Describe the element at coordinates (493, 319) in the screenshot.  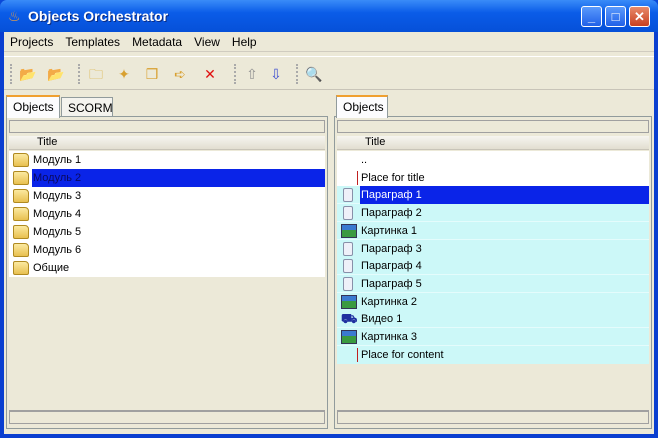
I see `list-item: ⛟ Видео 1` at that location.